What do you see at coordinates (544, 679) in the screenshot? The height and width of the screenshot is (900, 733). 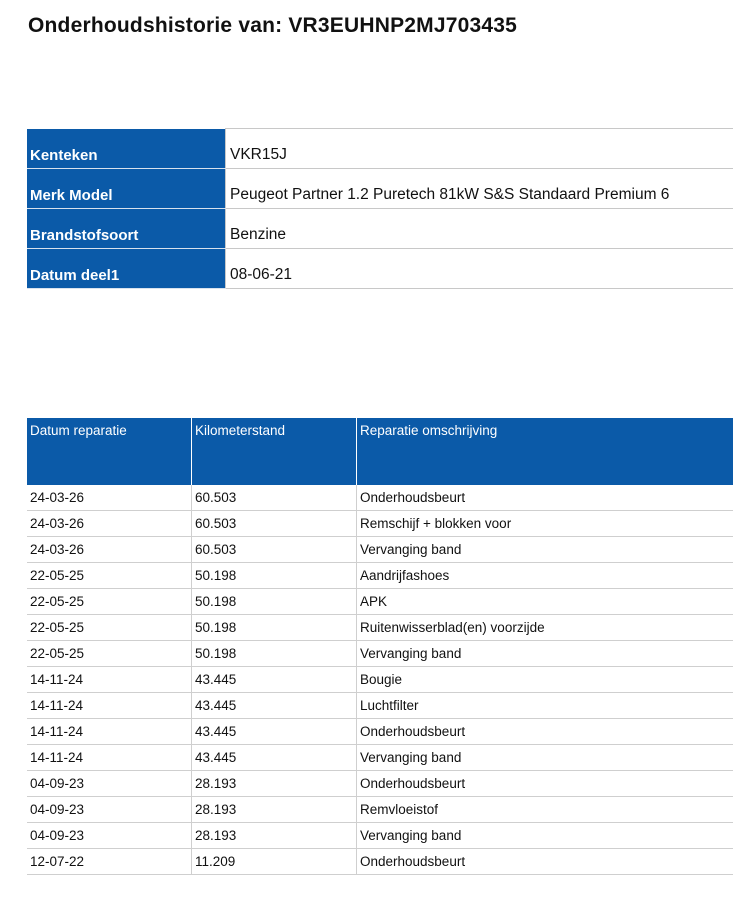 I see `repair-description-cell: Bougie` at bounding box center [544, 679].